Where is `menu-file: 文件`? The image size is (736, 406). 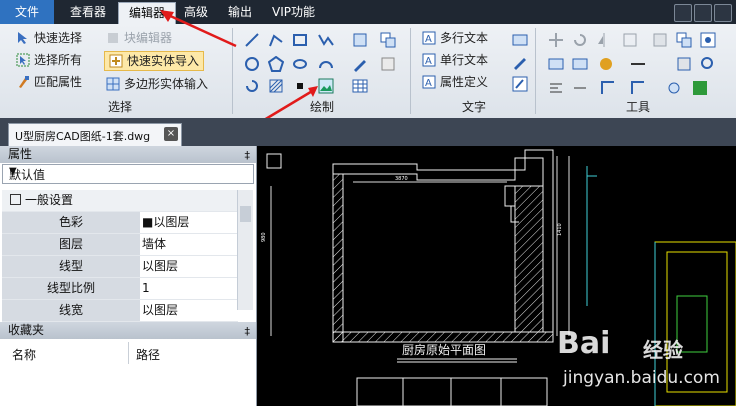 menu-file: 文件 is located at coordinates (27, 12).